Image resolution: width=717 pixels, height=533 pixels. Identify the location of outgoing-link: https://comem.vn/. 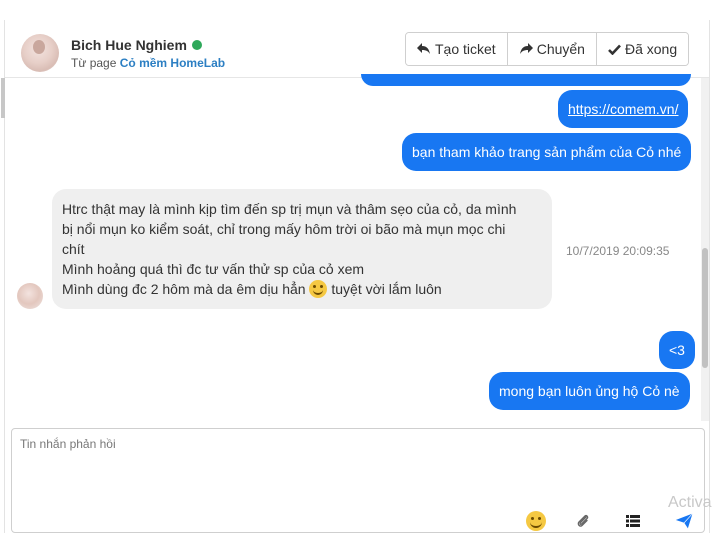
(623, 109).